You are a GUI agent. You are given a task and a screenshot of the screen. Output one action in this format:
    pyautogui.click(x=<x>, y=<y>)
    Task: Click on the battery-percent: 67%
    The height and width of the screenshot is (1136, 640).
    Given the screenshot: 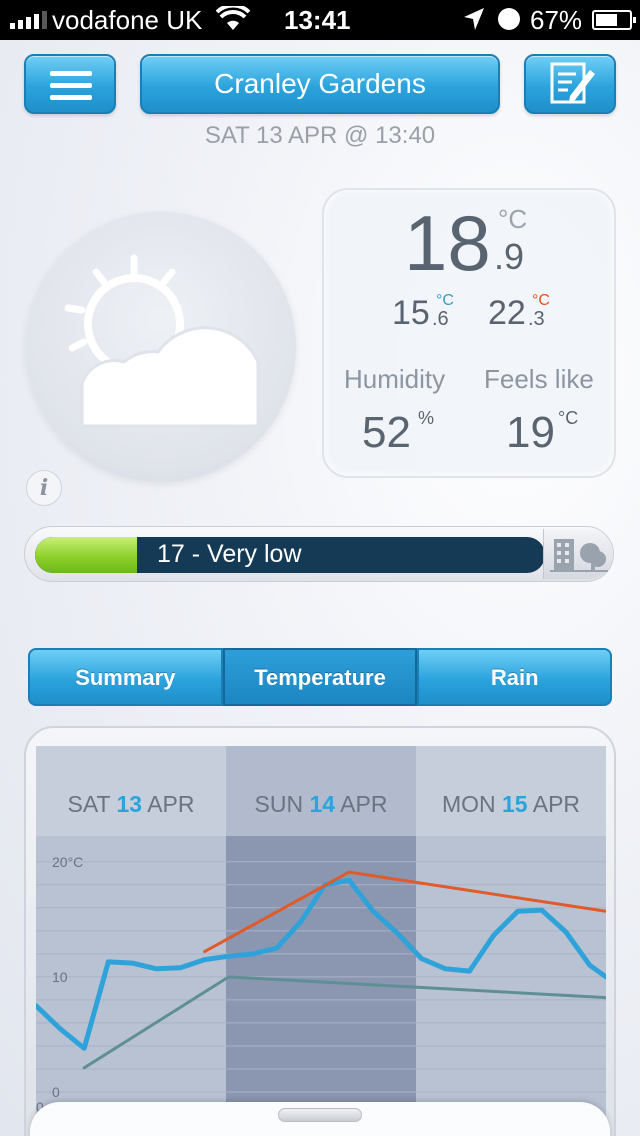 What is the action you would take?
    pyautogui.click(x=556, y=20)
    